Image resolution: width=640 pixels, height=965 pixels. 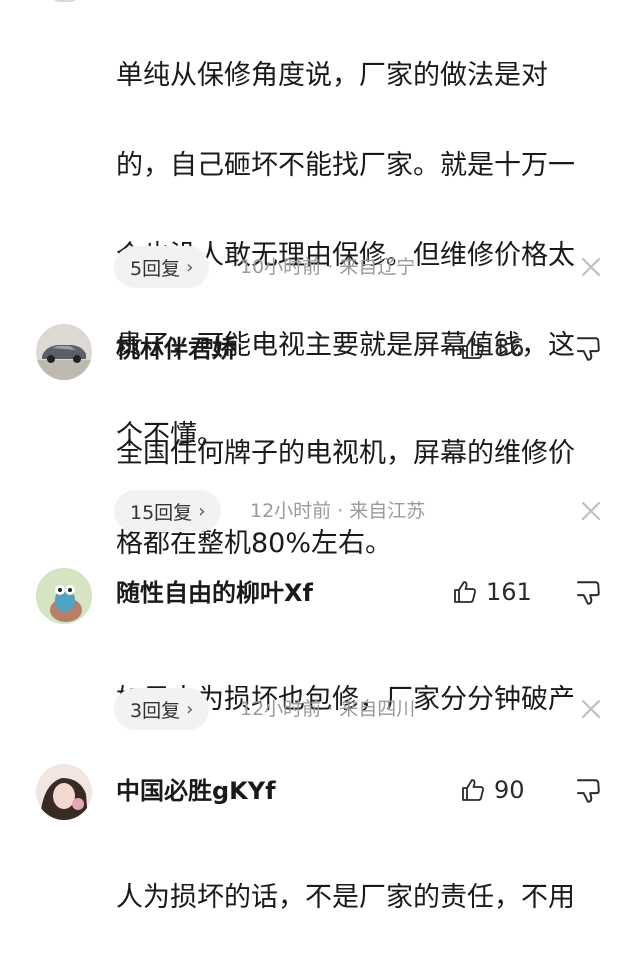 I want to click on comment-meta: 12小时前 · 来自江苏, so click(x=338, y=511).